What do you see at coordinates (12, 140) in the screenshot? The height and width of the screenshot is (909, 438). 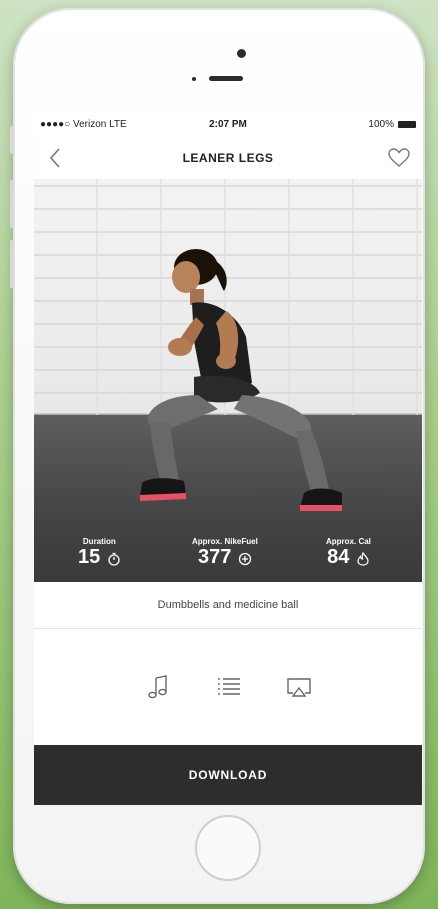 I see `mute-switch` at bounding box center [12, 140].